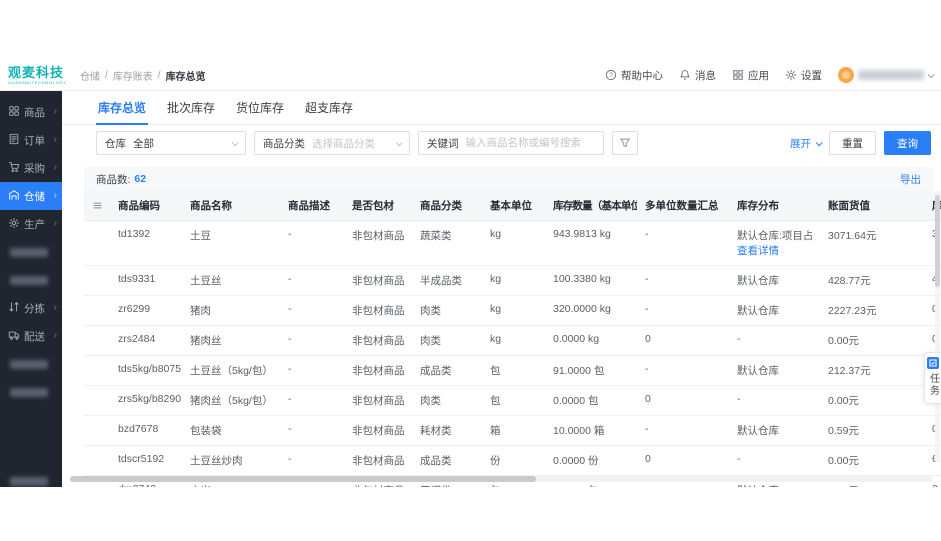 The width and height of the screenshot is (941, 541). What do you see at coordinates (846, 75) in the screenshot?
I see `avatar` at bounding box center [846, 75].